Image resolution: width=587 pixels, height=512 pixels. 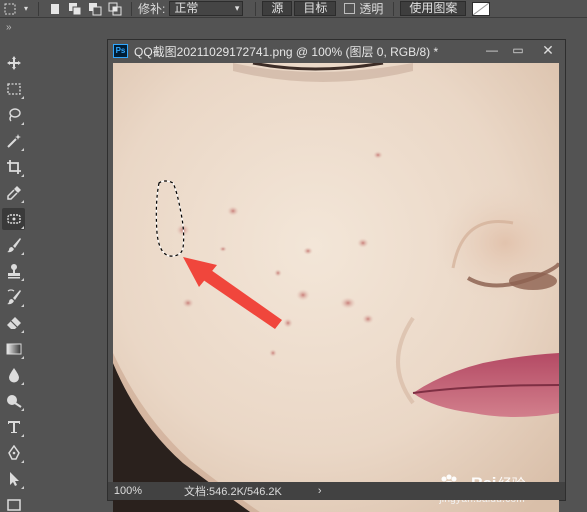 I want to click on add-selection-icon, so click(x=75, y=9).